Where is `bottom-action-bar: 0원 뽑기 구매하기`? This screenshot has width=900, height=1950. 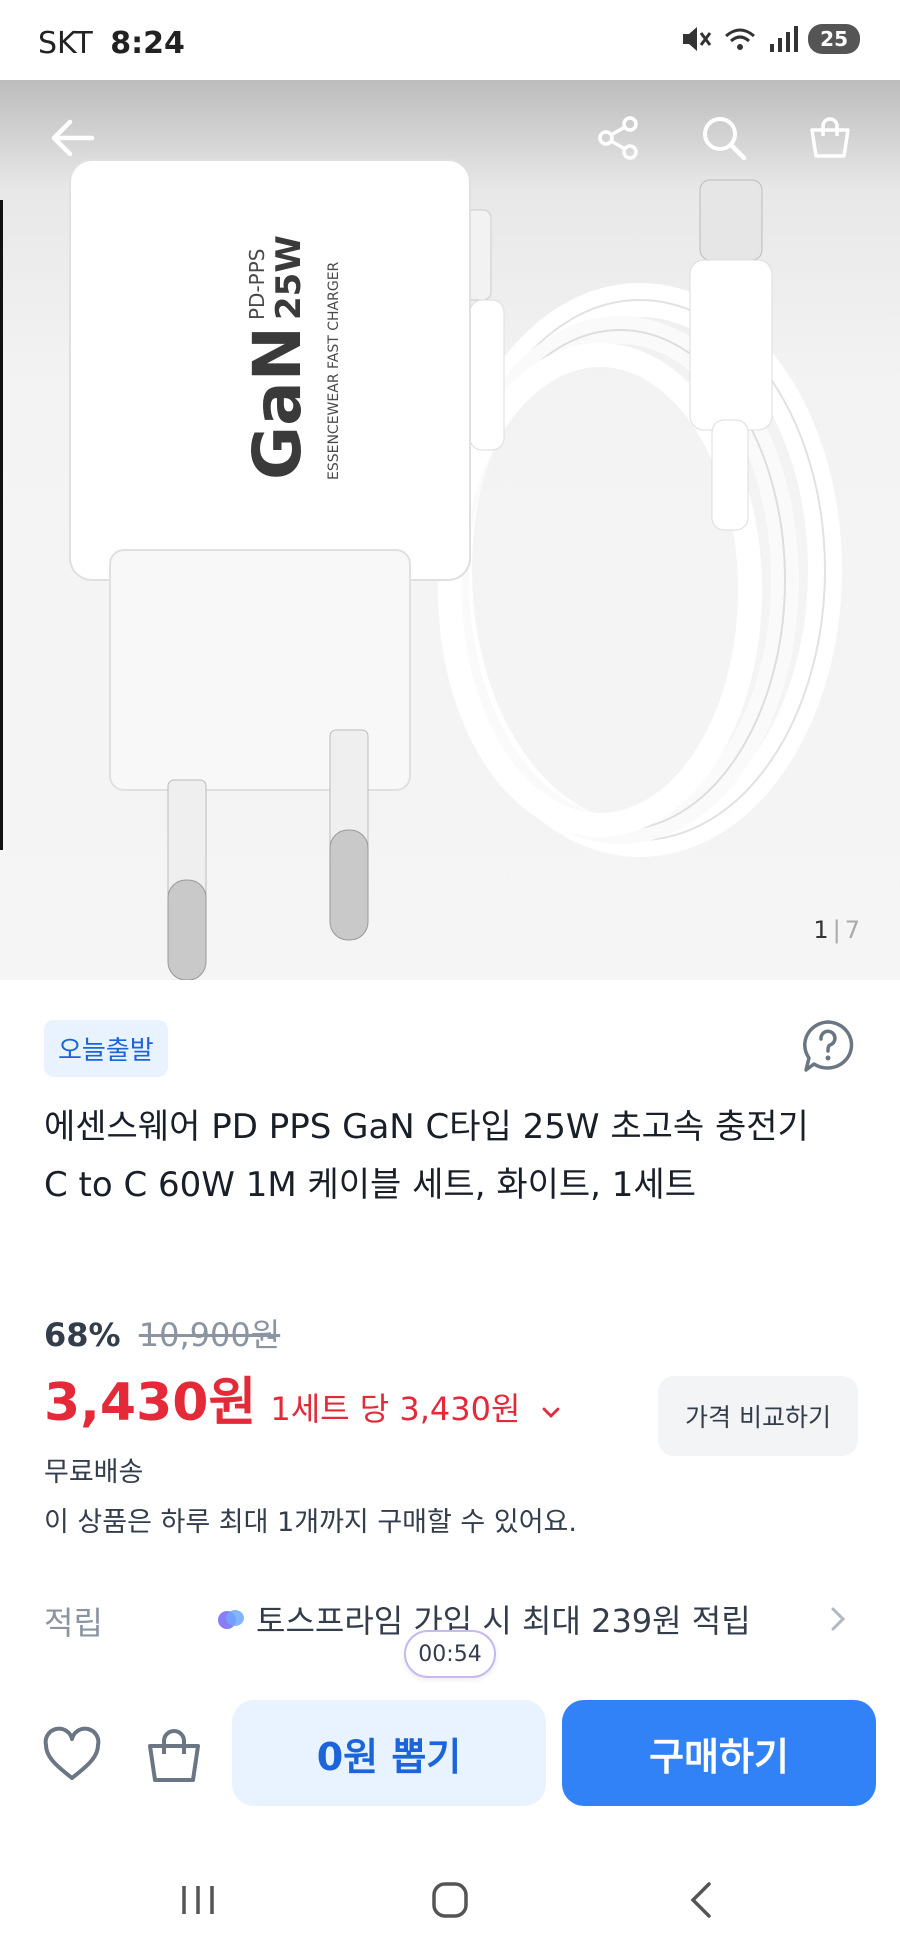
bottom-action-bar: 0원 뽑기 구매하기 is located at coordinates (450, 1755).